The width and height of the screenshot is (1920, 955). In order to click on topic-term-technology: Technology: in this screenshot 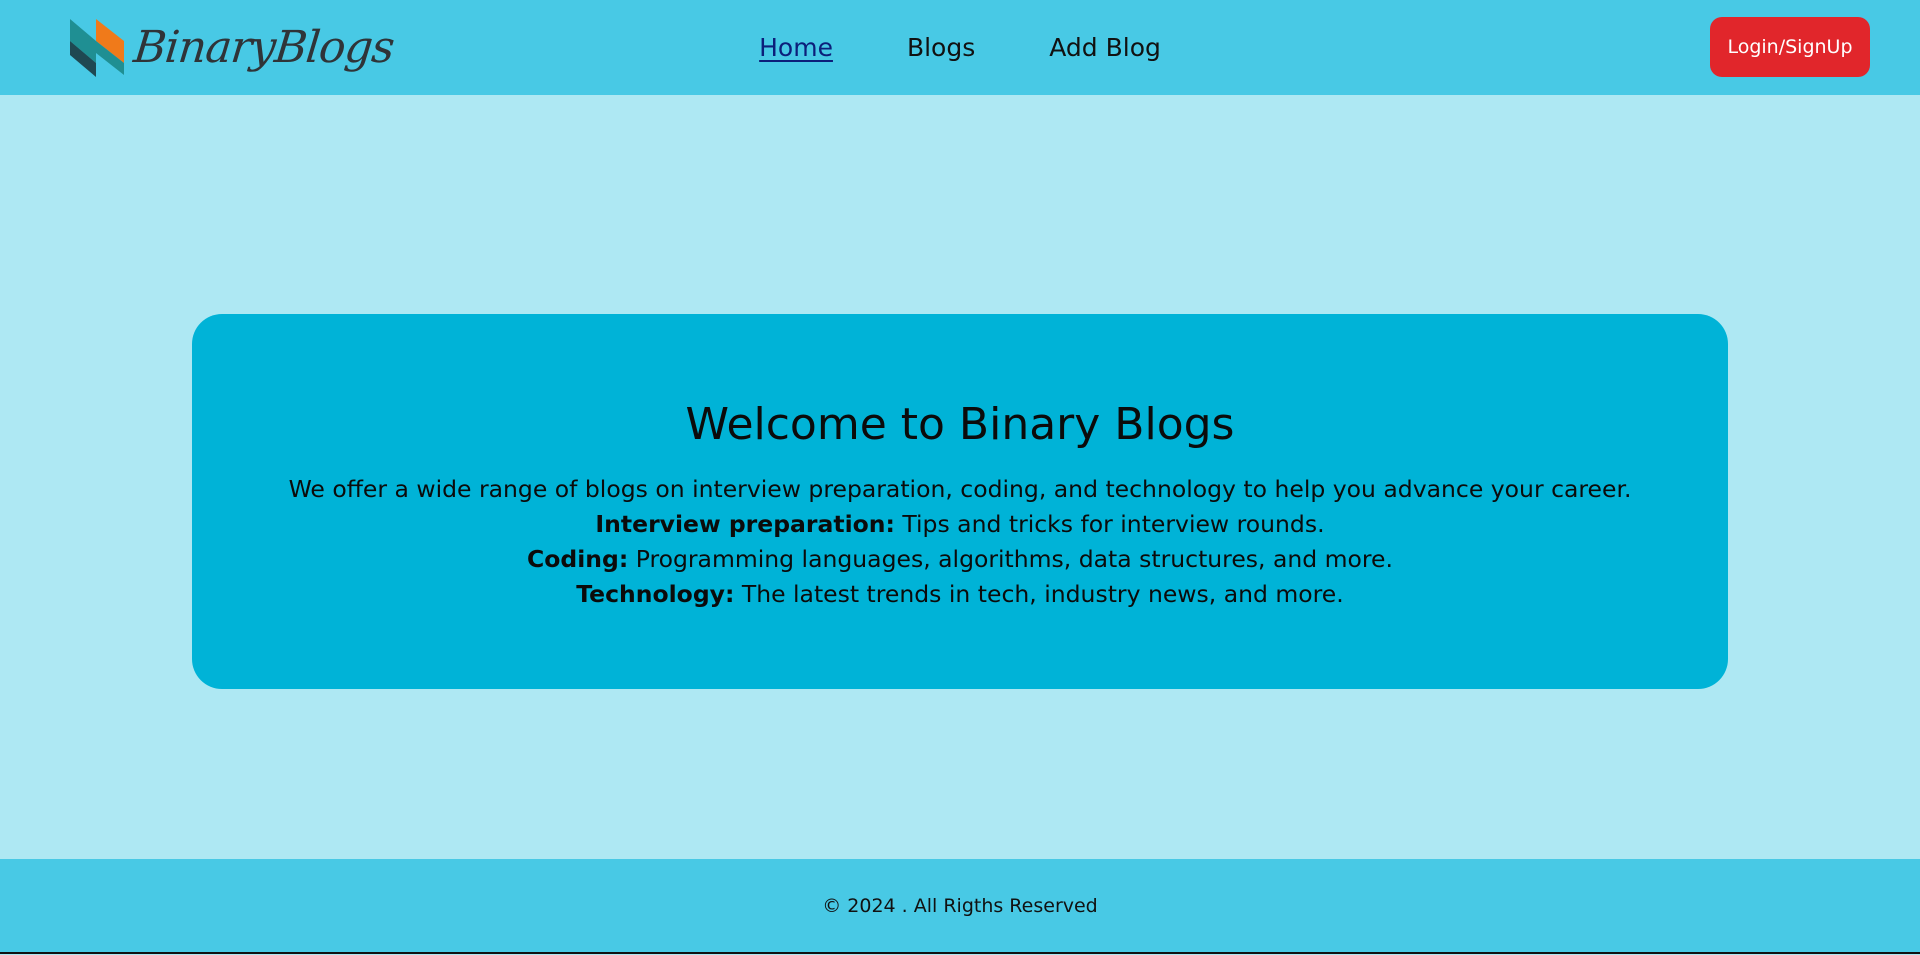, I will do `click(655, 594)`.